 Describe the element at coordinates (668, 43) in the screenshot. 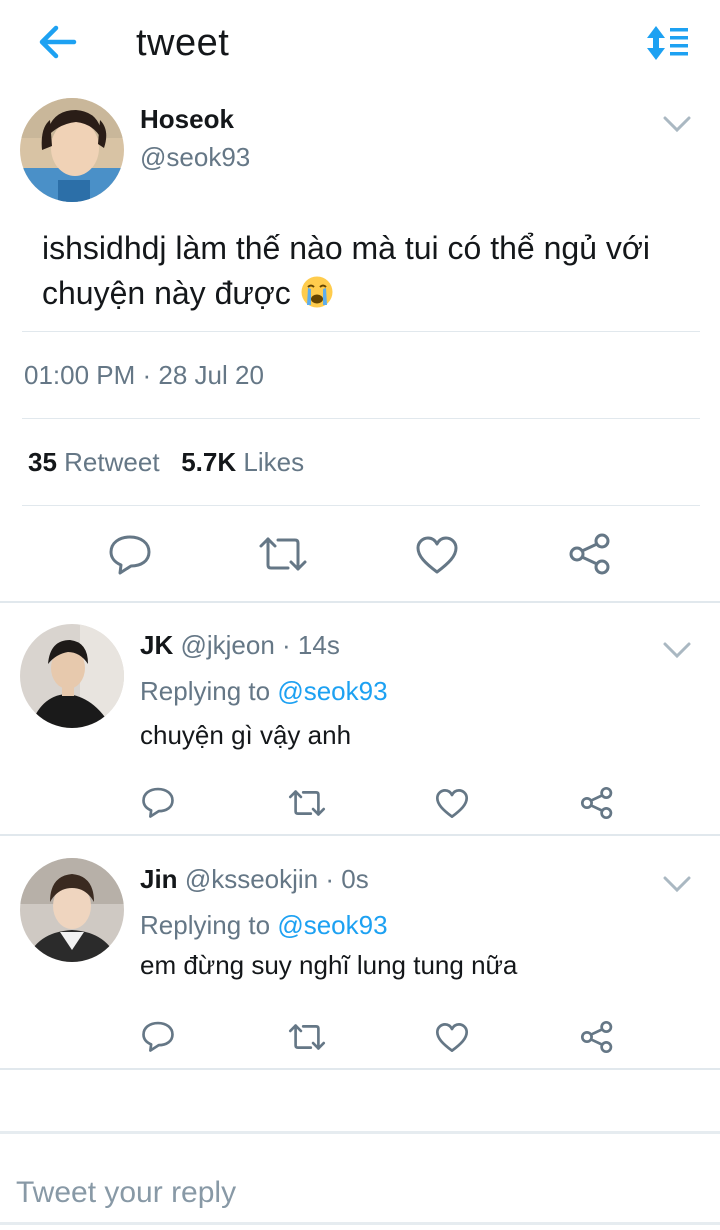

I see `sort-icon` at that location.